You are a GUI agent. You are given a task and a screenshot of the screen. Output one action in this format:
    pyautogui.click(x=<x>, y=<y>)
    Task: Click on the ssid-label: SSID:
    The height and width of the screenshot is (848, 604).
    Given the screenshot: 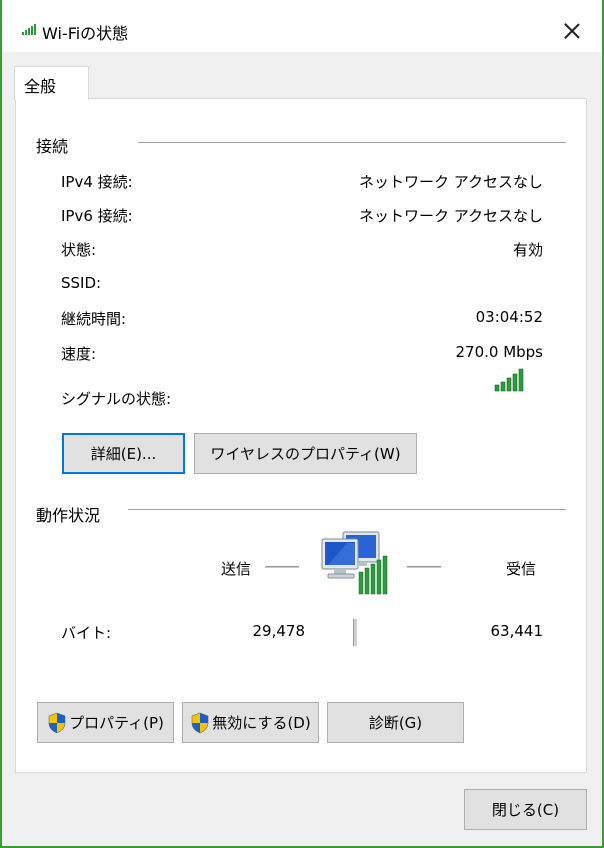 What is the action you would take?
    pyautogui.click(x=81, y=283)
    